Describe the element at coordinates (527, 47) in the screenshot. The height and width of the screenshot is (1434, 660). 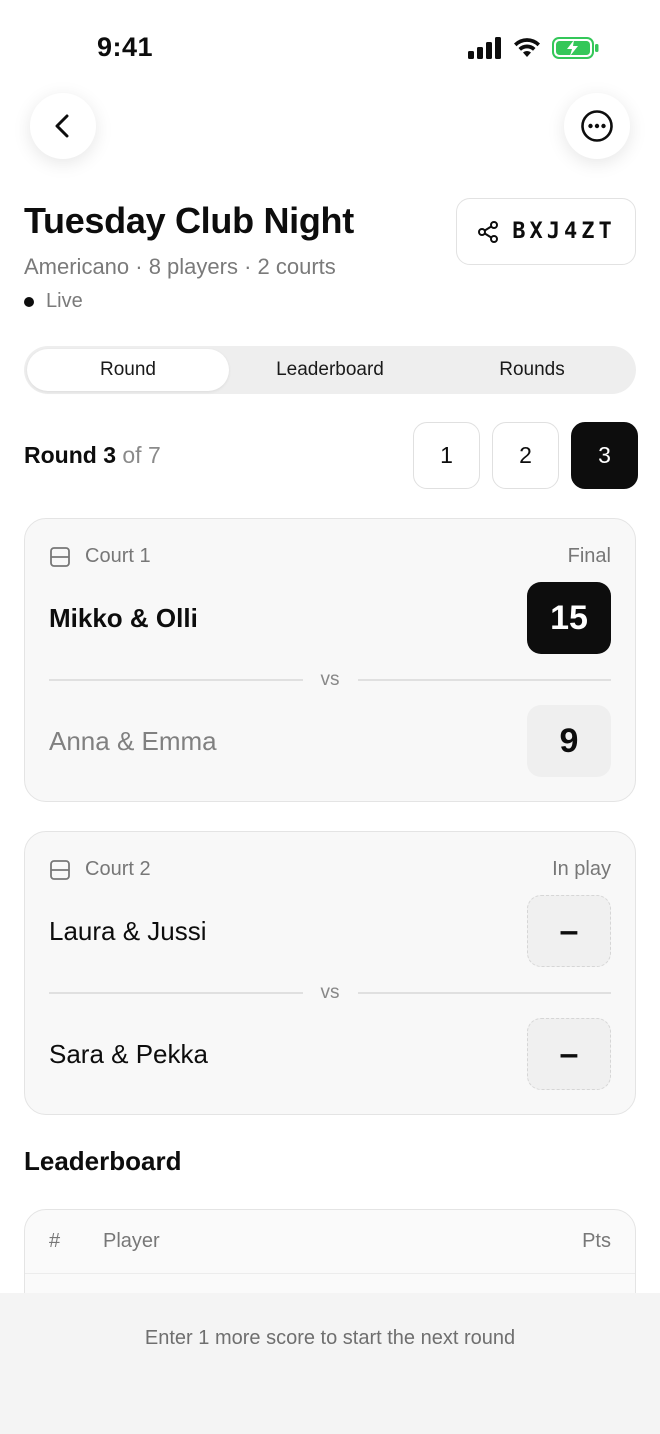
I see `wifi-icon` at that location.